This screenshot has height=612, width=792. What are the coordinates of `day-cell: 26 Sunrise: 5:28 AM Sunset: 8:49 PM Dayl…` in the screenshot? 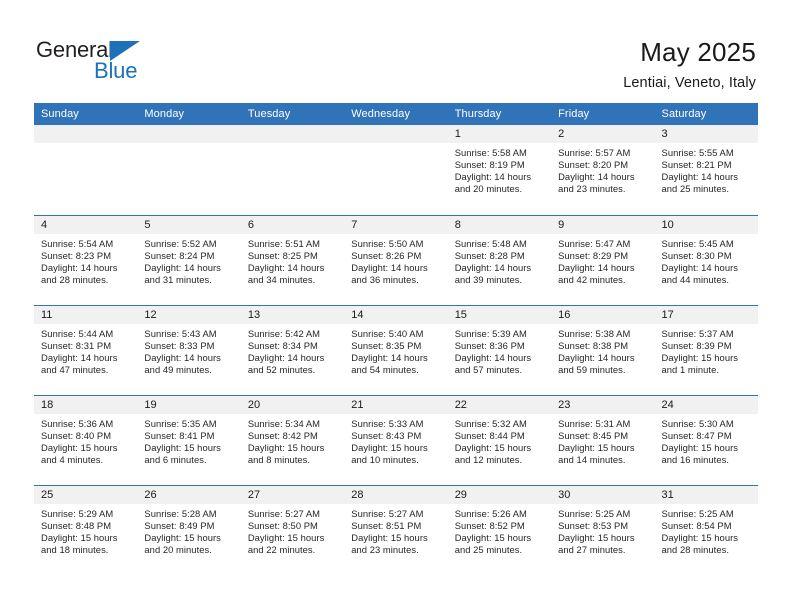 It's located at (189, 529).